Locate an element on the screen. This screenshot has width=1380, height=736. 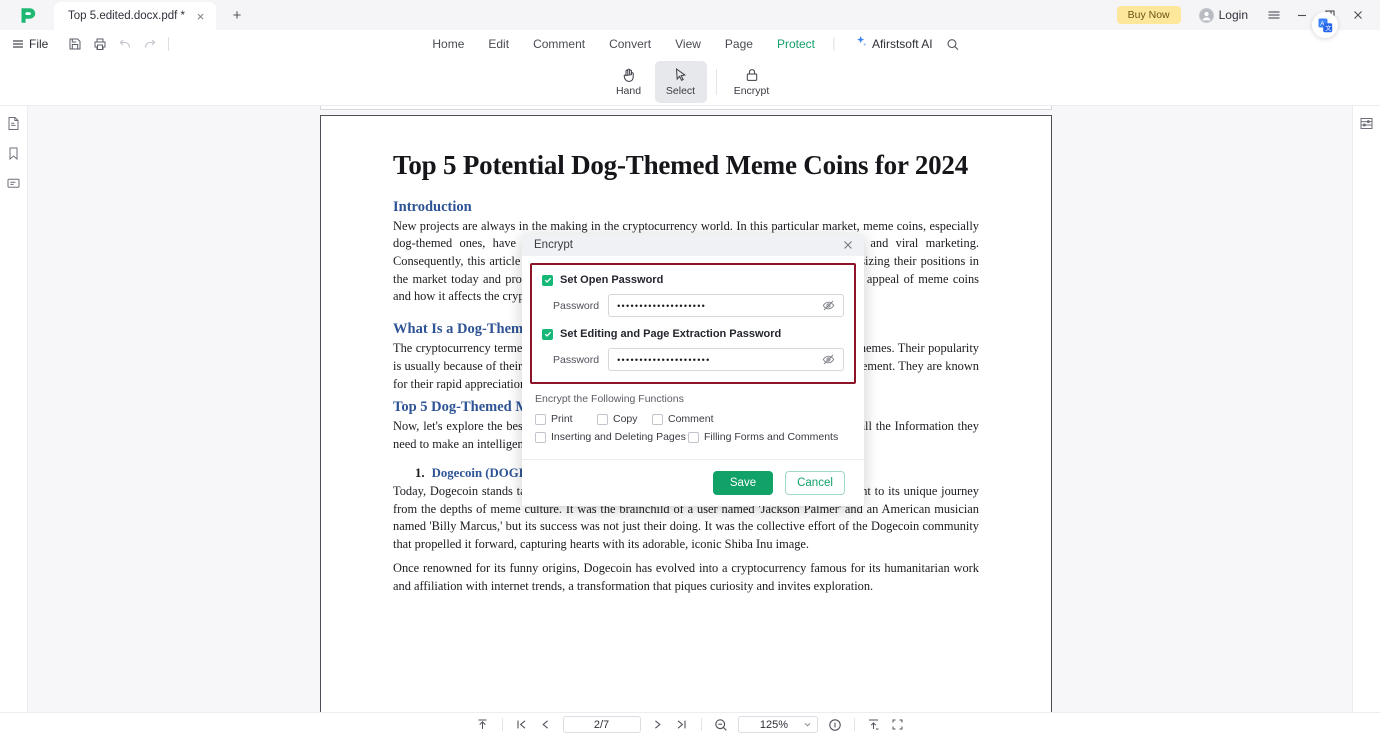
comment-icon is located at coordinates (14, 183).